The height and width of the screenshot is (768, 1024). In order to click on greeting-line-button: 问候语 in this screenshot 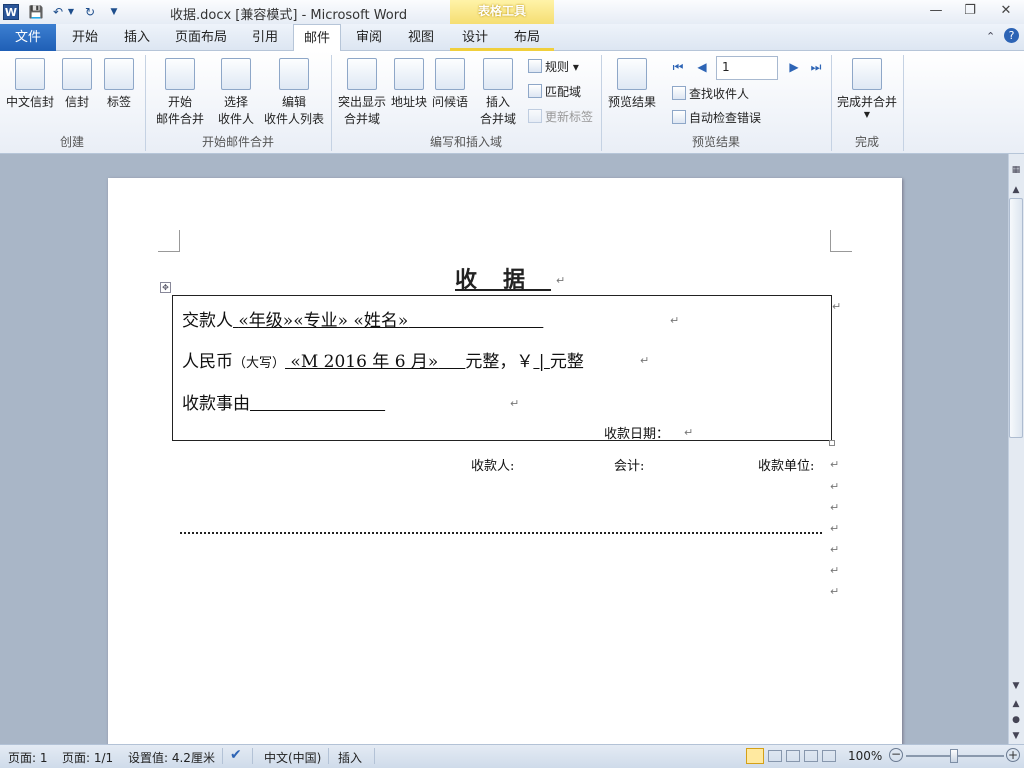, I will do `click(450, 83)`.